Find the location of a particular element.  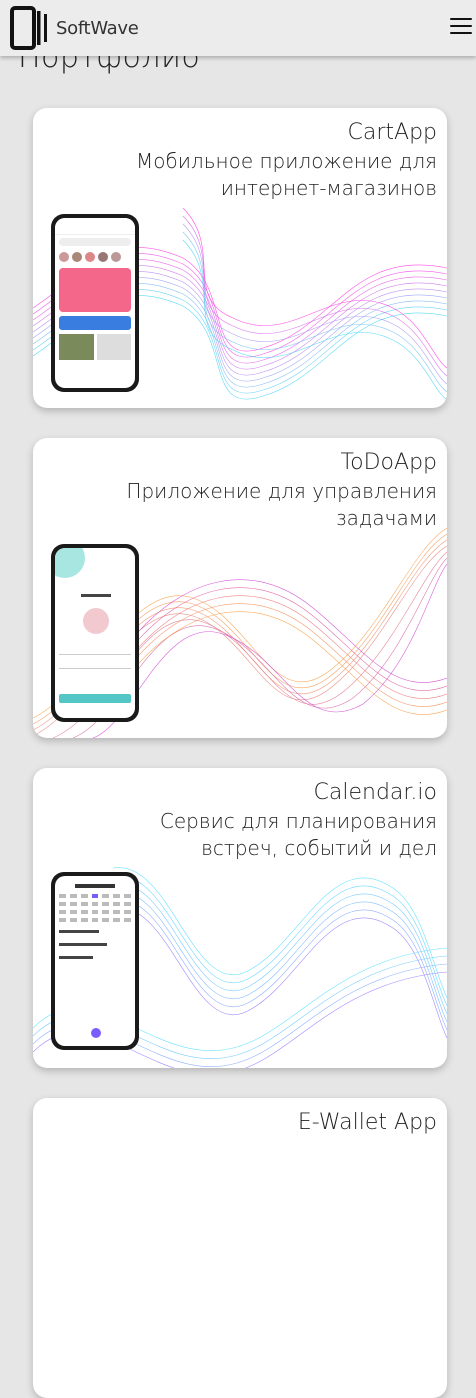

project-title: ToDoApp is located at coordinates (388, 462).